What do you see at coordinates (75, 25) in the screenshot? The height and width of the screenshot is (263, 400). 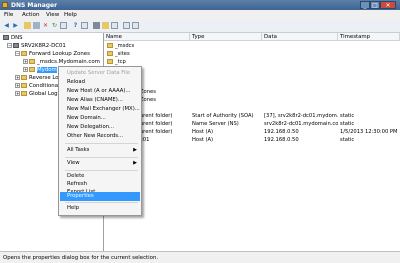 I see `help-icon: ?` at bounding box center [75, 25].